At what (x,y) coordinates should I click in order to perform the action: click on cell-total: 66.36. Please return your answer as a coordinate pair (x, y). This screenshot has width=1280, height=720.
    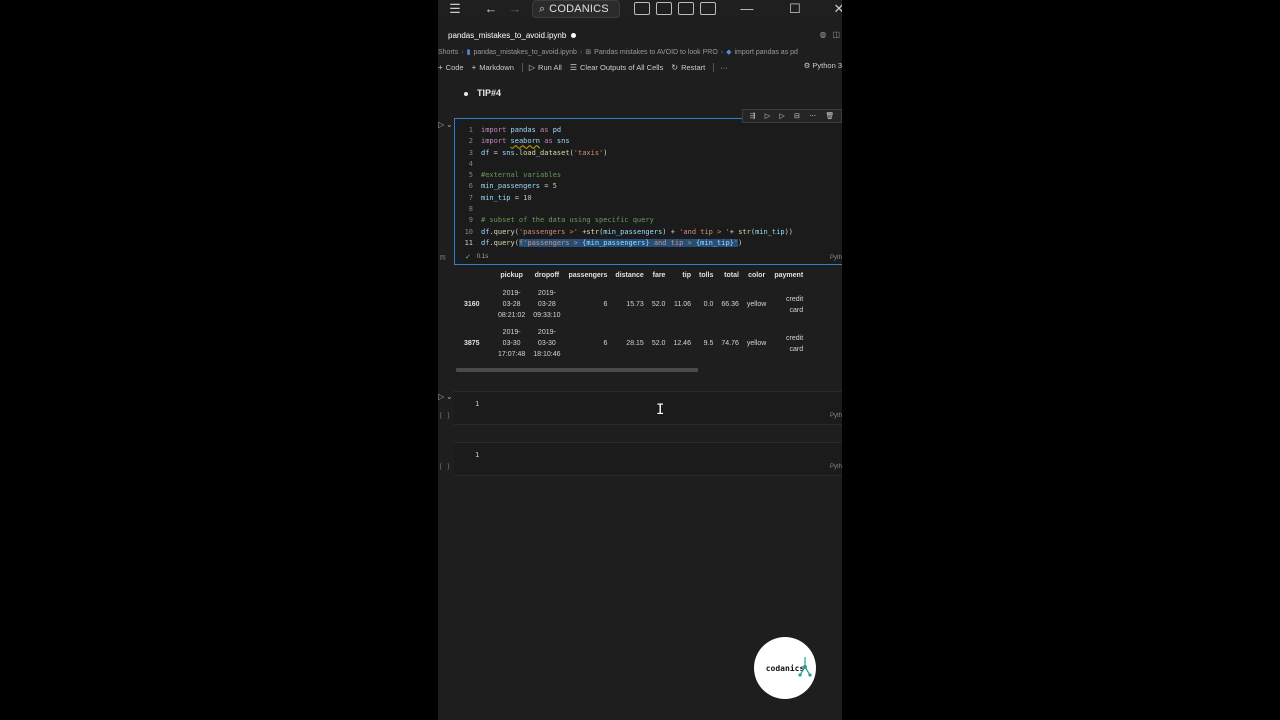
    Looking at the image, I should click on (730, 304).